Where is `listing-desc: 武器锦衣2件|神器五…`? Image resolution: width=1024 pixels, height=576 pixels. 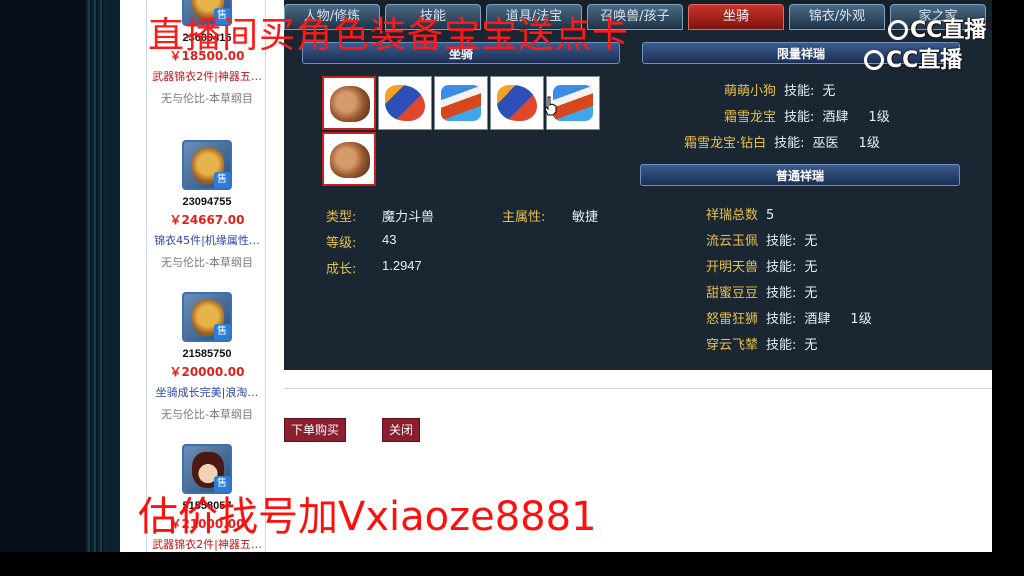 listing-desc: 武器锦衣2件|神器五… is located at coordinates (207, 76).